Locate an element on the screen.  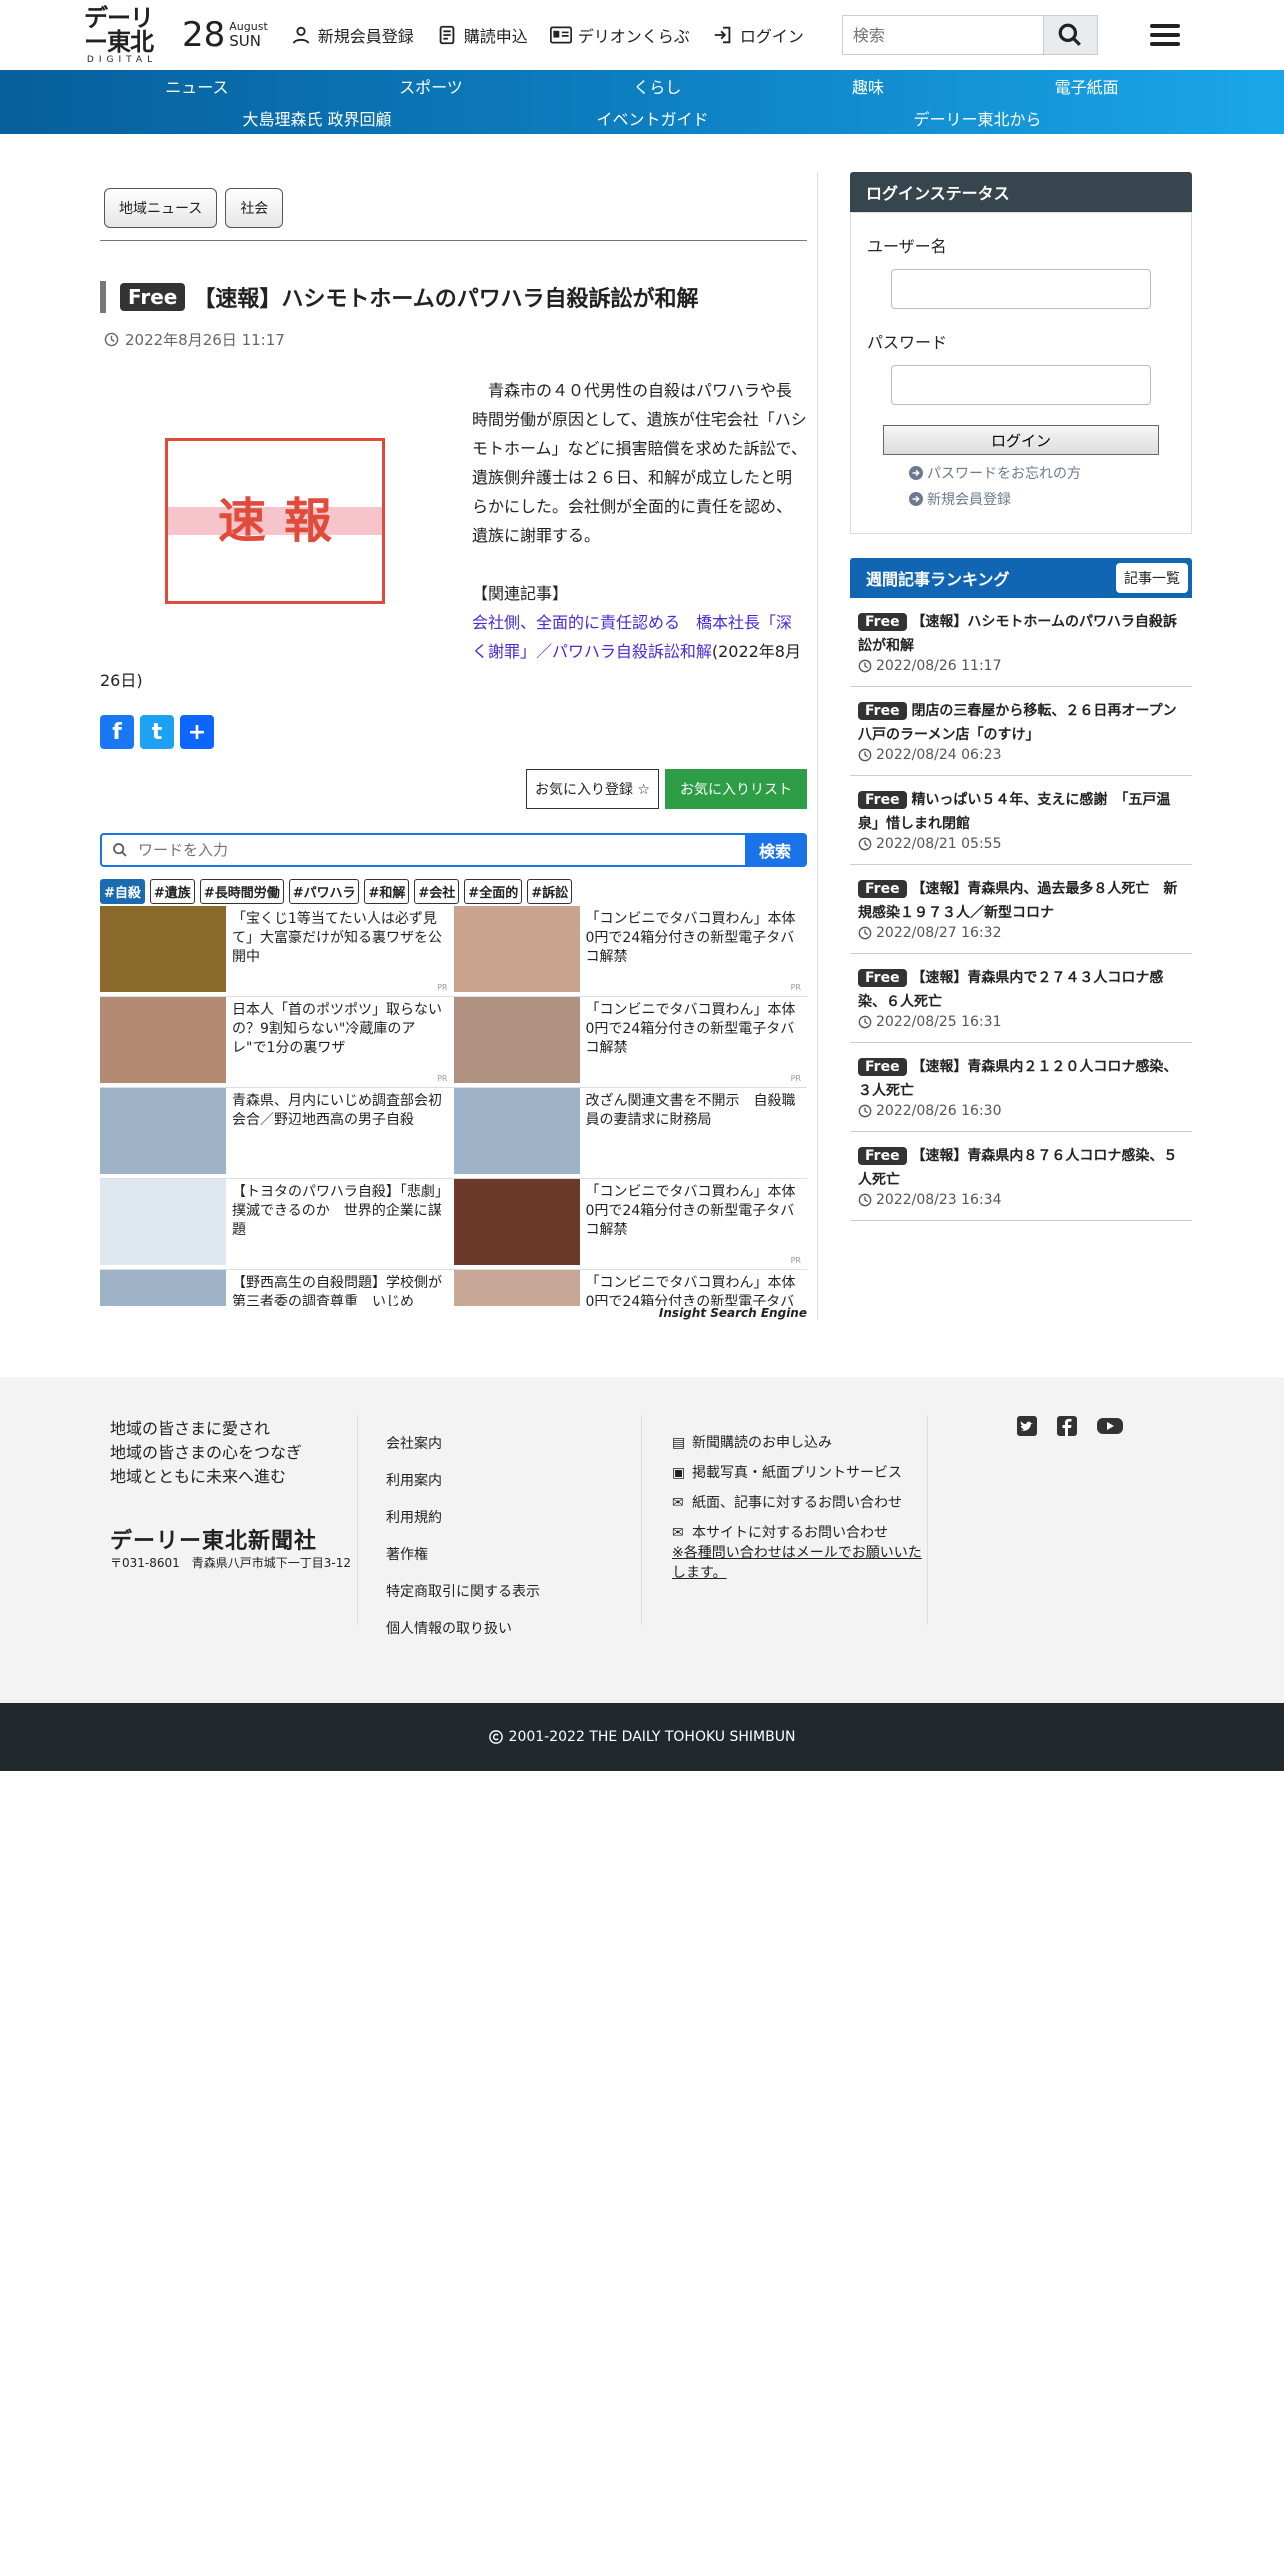
ise-keyword-tags: #自殺 #遺族 #長時間労働 #パワハラ #和解 #会社 #全面的 #訴訟 is located at coordinates (453, 891).